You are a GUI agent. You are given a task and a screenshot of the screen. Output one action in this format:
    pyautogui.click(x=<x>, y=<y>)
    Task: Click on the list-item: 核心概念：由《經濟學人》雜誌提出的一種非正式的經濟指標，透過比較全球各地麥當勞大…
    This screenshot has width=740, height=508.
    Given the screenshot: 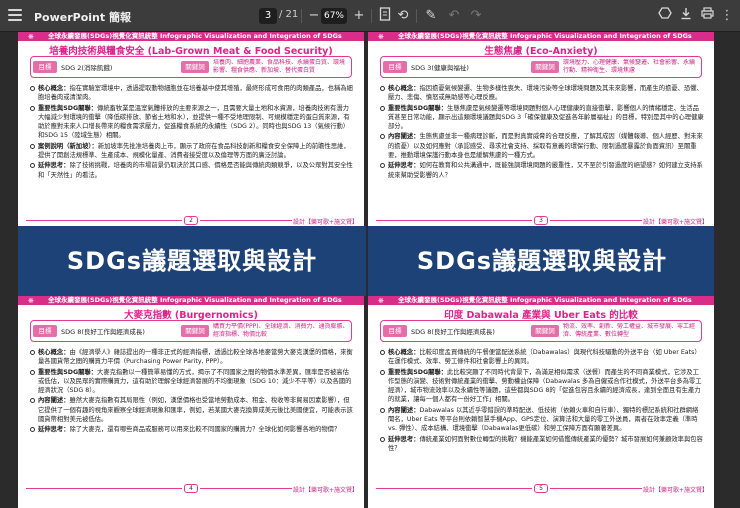 What is the action you would take?
    pyautogui.click(x=192, y=357)
    